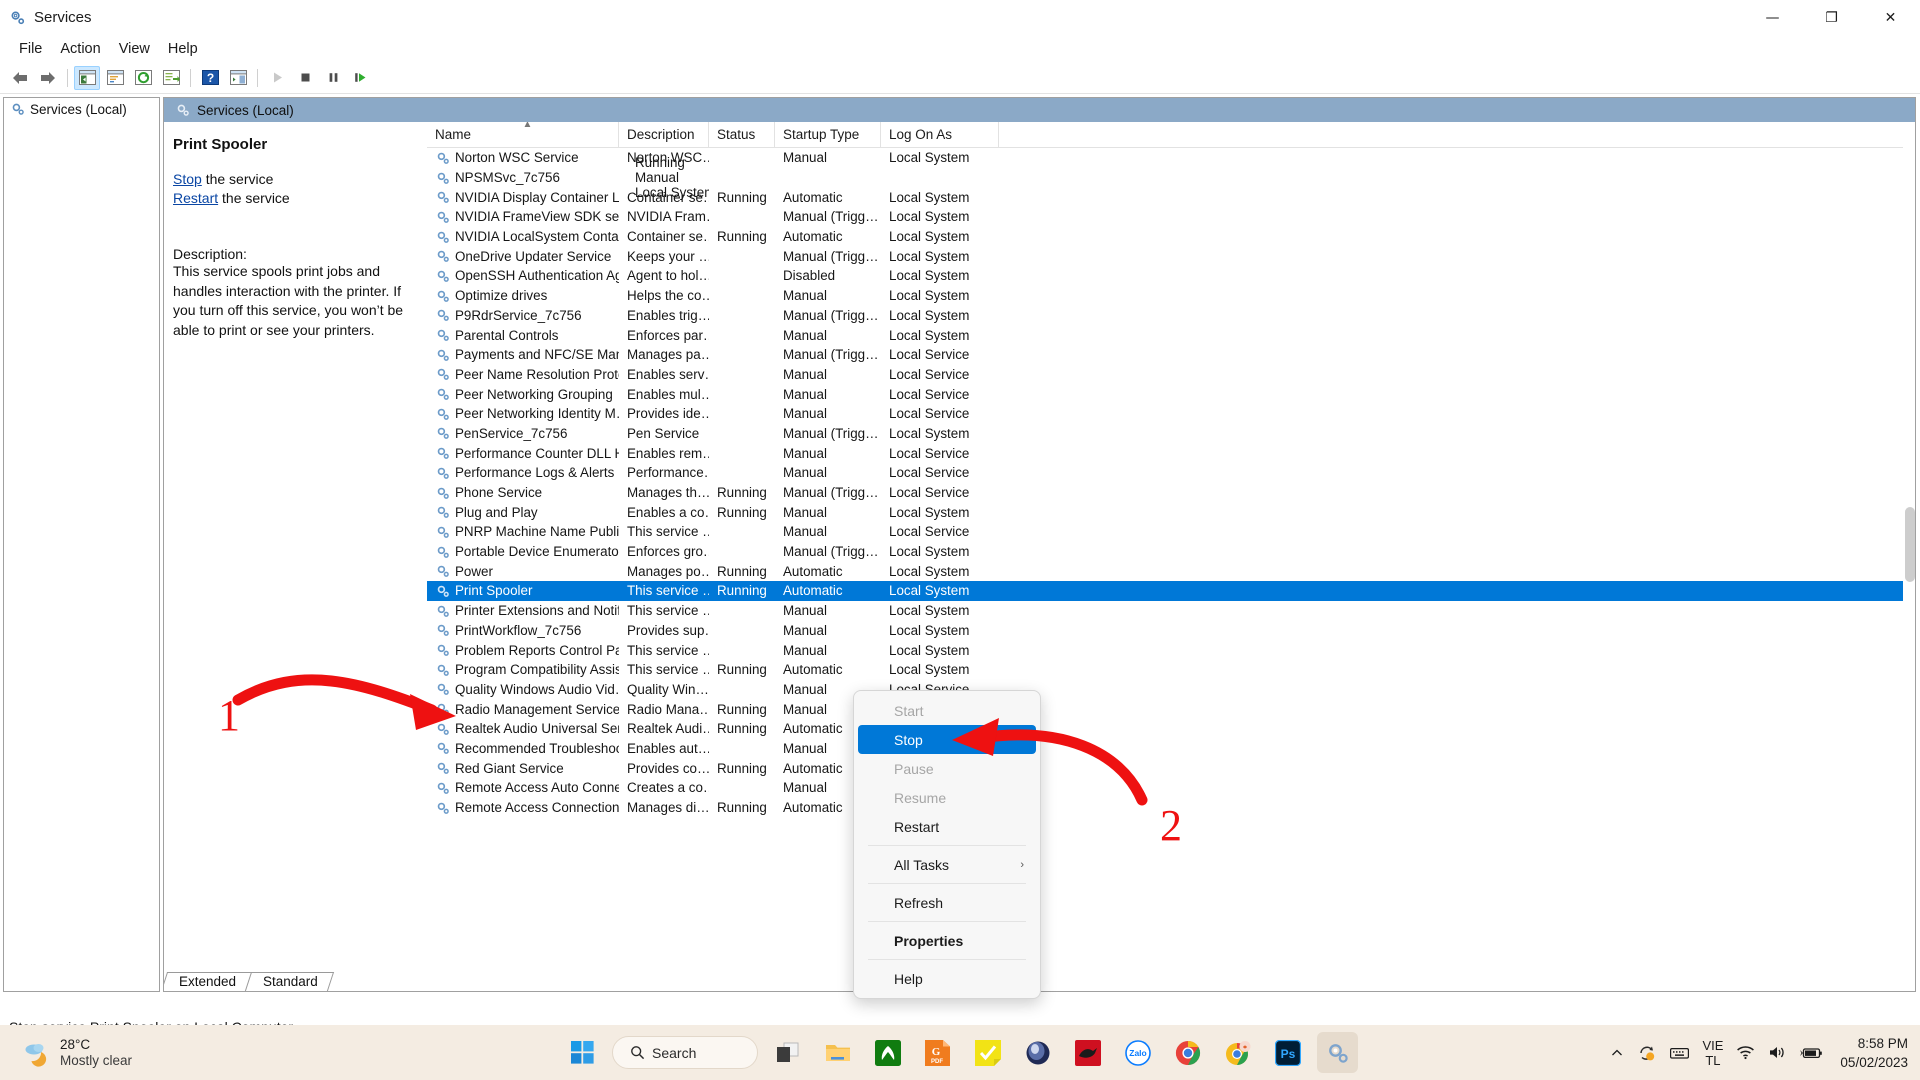 Image resolution: width=1920 pixels, height=1080 pixels. What do you see at coordinates (947, 864) in the screenshot?
I see `context-menu-item-all-tasks: All Tasks ›` at bounding box center [947, 864].